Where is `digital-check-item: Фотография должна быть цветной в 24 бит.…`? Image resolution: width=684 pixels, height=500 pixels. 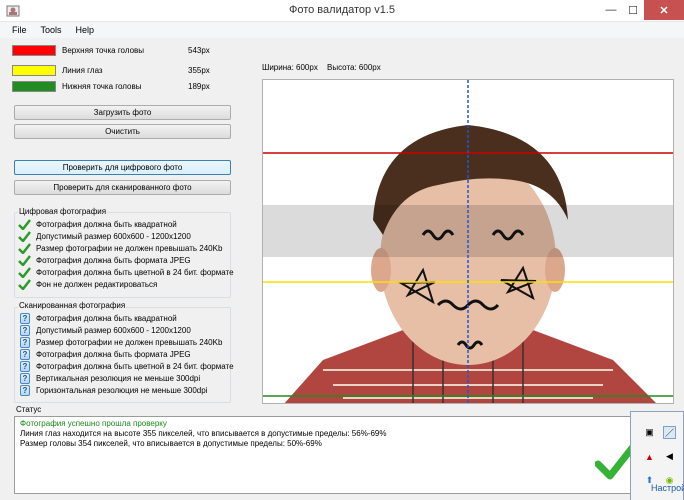
digital-check-item: Фотография должна быть цветной в 24 бит.… is located at coordinates (126, 272).